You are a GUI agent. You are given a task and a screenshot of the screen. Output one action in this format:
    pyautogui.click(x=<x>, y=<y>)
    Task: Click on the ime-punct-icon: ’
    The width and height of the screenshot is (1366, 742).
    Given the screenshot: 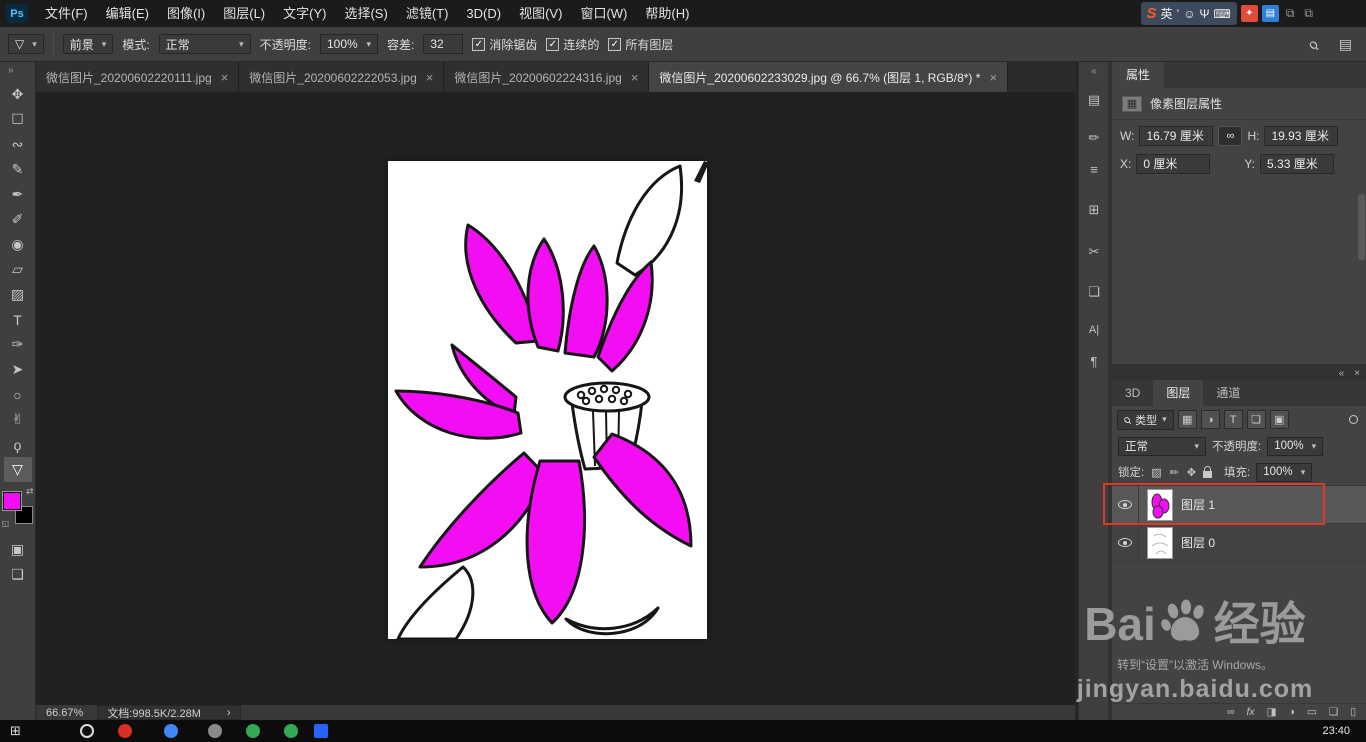 What is the action you would take?
    pyautogui.click(x=1178, y=14)
    